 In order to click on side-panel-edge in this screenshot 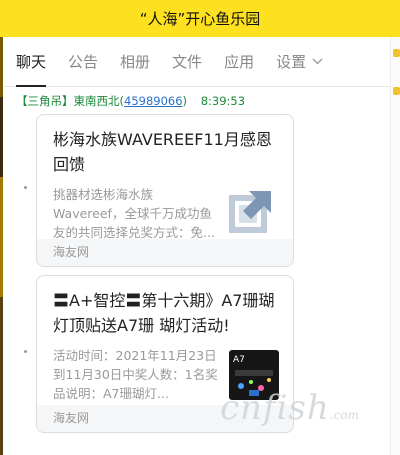, I will do `click(395, 246)`.